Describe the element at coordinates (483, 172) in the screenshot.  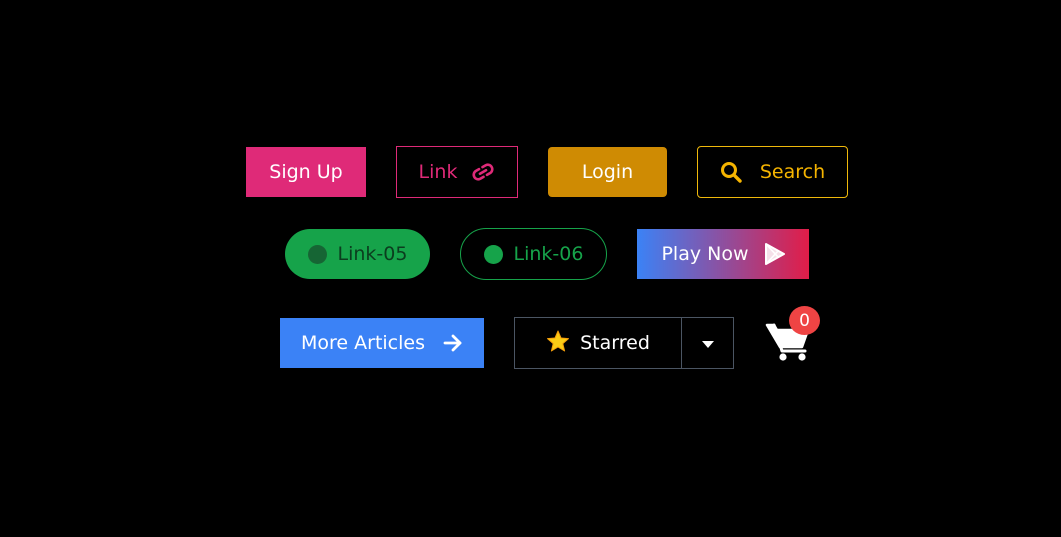
I see `link-icon` at that location.